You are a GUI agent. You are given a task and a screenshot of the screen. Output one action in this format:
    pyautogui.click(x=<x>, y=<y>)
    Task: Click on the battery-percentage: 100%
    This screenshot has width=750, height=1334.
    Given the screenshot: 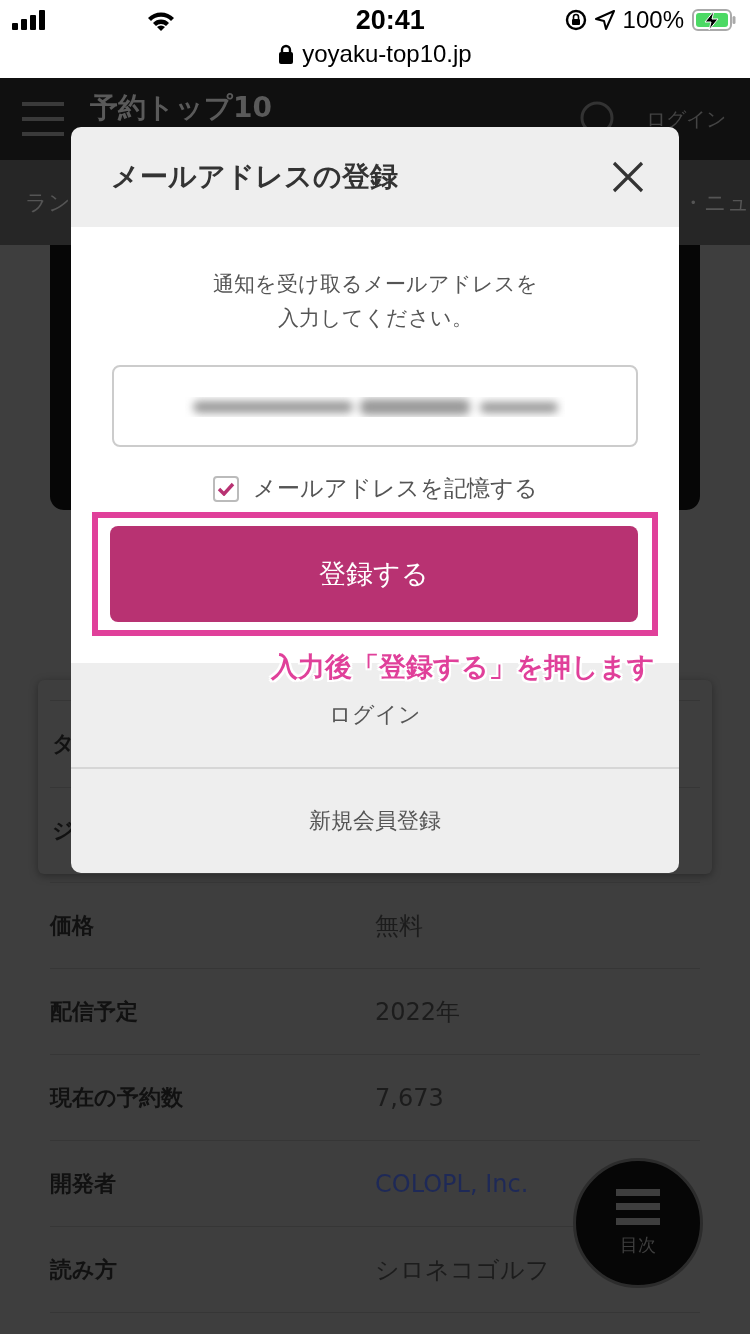 What is the action you would take?
    pyautogui.click(x=653, y=20)
    